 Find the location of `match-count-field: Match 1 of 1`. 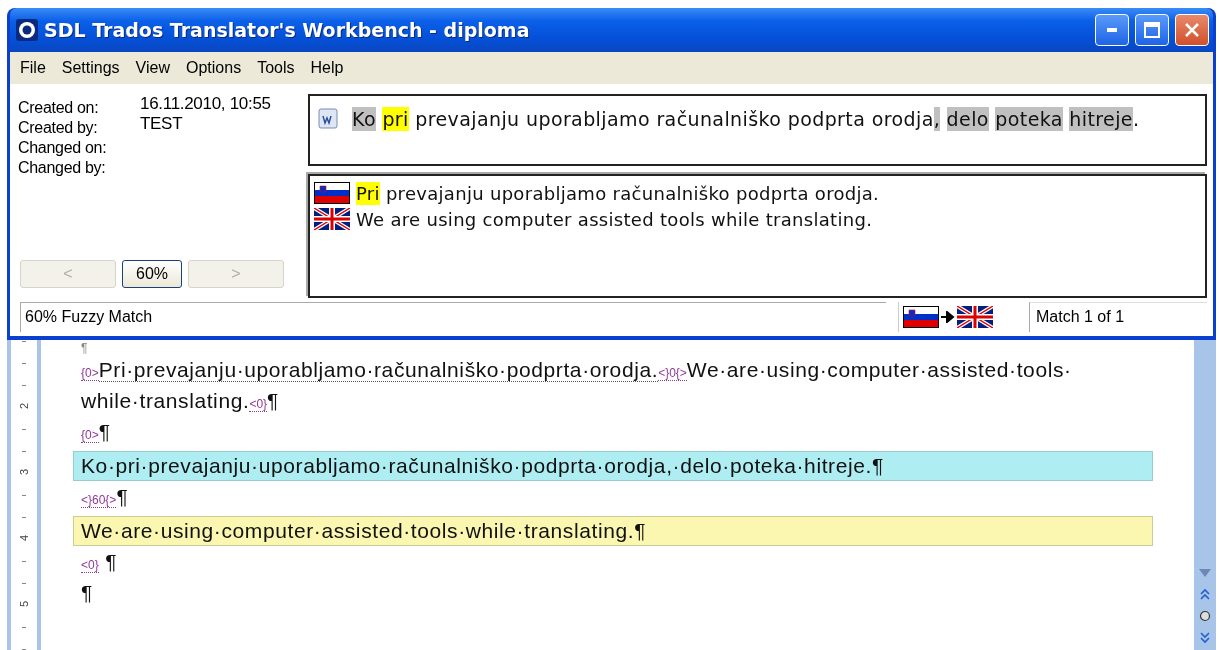

match-count-field: Match 1 of 1 is located at coordinates (1118, 317).